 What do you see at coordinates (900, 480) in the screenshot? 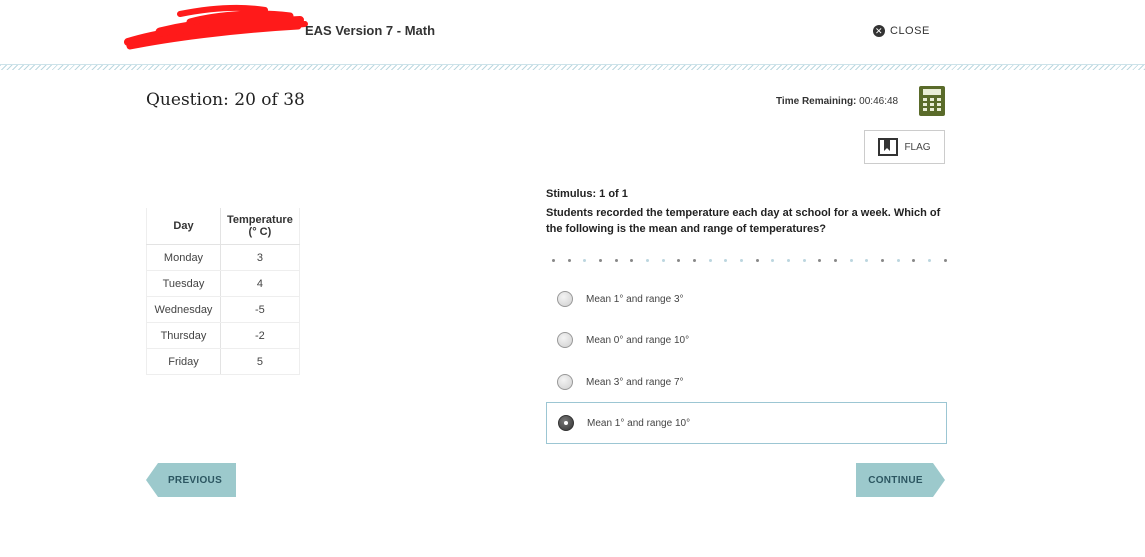
I see `continue-button: CONTINUE` at bounding box center [900, 480].